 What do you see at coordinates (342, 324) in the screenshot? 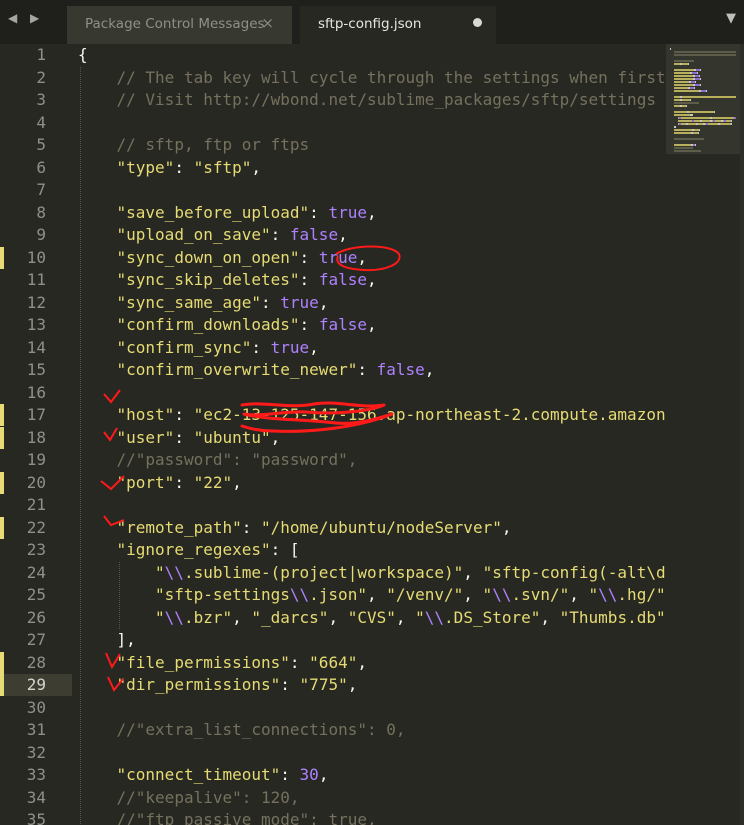
I see `code-token-bool: false` at bounding box center [342, 324].